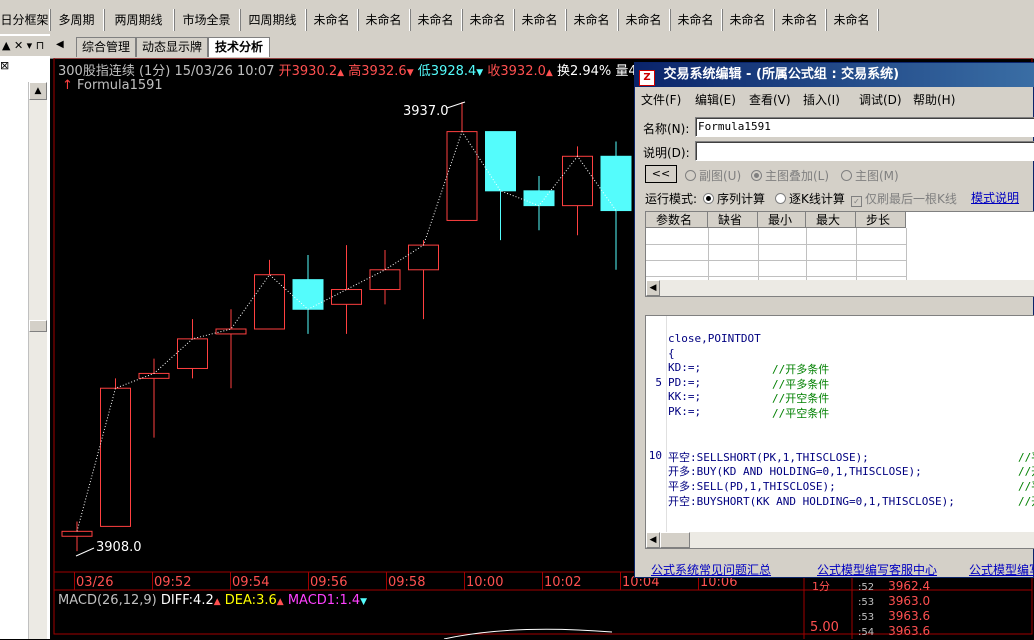  Describe the element at coordinates (720, 176) in the screenshot. I see `radio-sub-chart-label: 副图(U)` at that location.